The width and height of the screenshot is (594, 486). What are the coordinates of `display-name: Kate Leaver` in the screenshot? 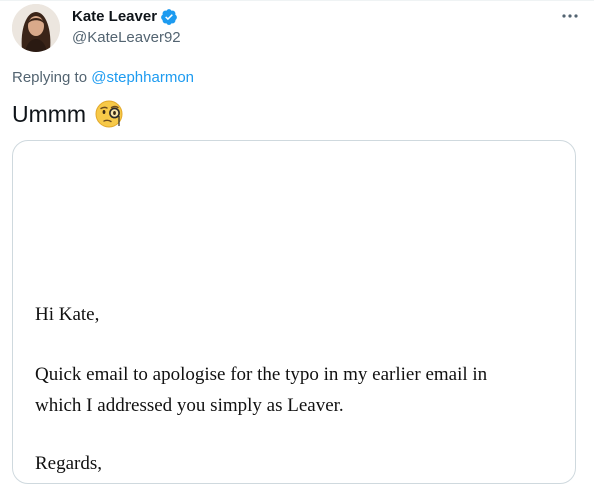 It's located at (114, 17).